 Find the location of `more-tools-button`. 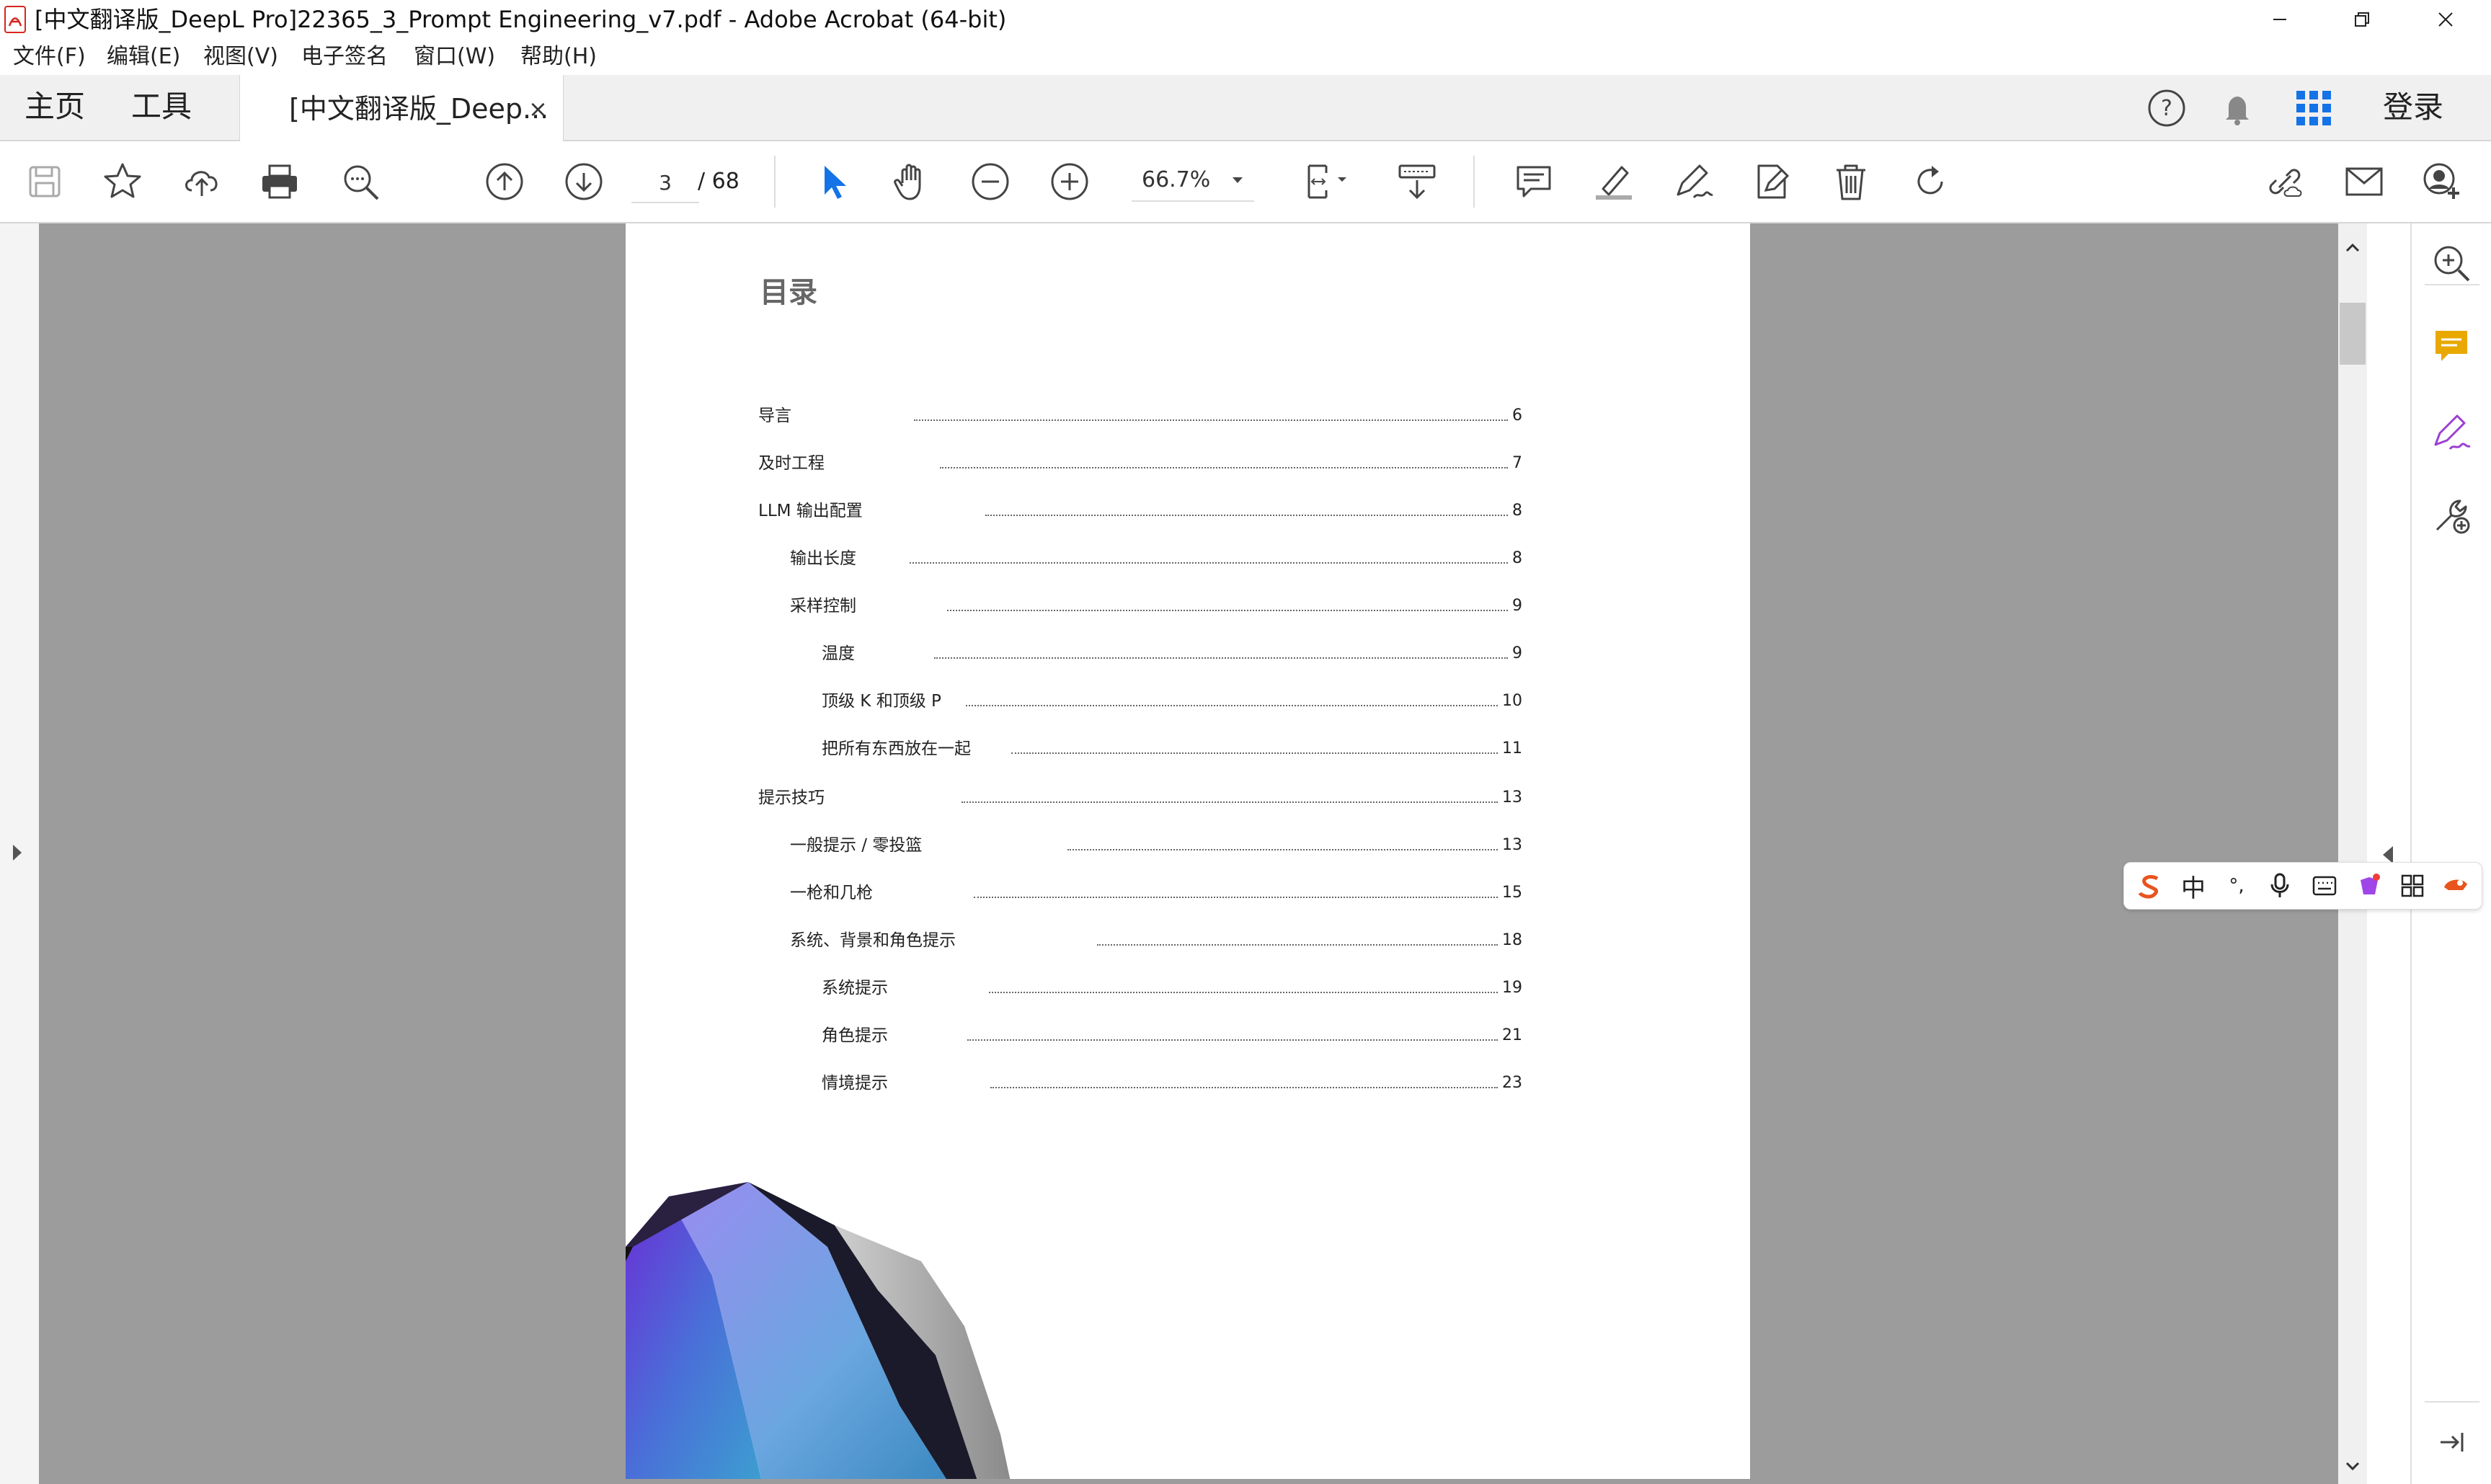

more-tools-button is located at coordinates (2451, 515).